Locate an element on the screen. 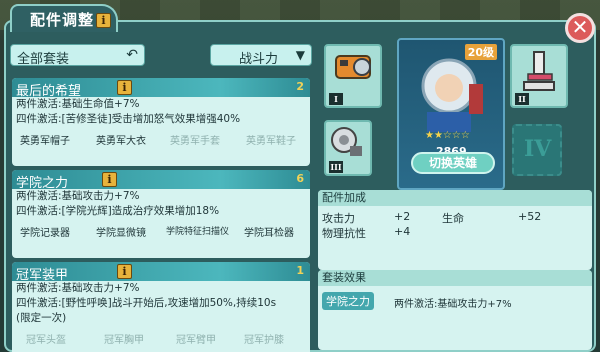  set-name: 最后的希望 is located at coordinates (49, 91).